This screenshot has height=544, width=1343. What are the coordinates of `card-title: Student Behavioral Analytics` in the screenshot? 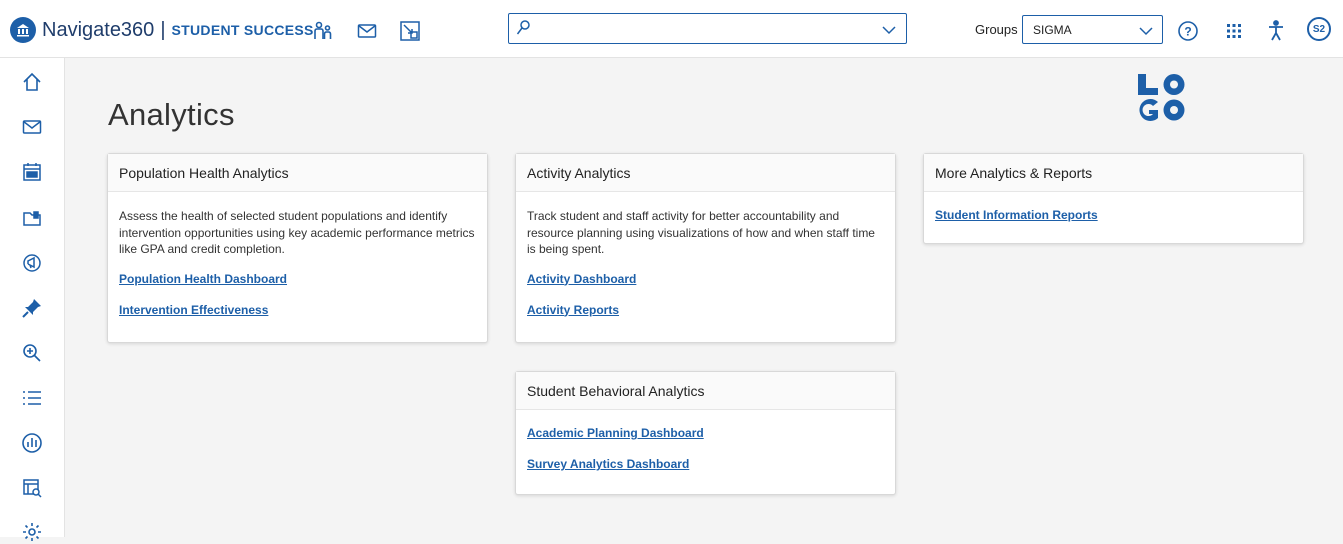 It's located at (705, 391).